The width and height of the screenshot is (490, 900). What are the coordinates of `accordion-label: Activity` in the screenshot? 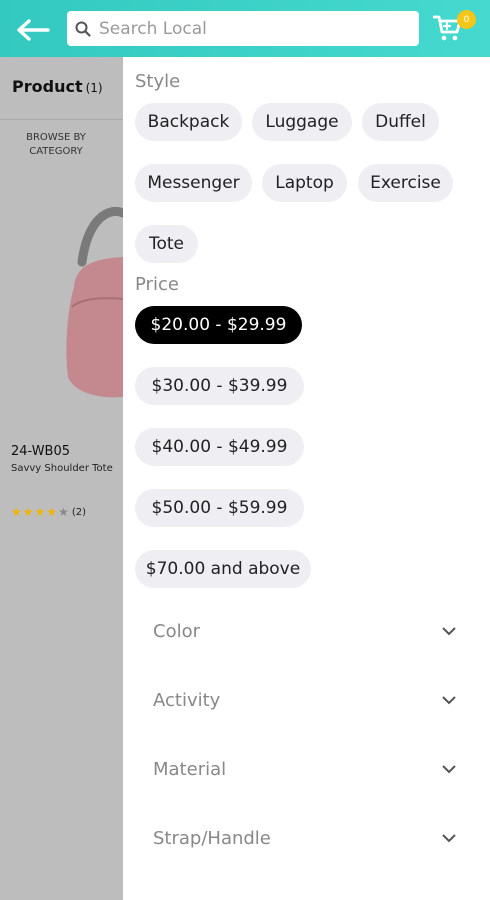 It's located at (187, 700).